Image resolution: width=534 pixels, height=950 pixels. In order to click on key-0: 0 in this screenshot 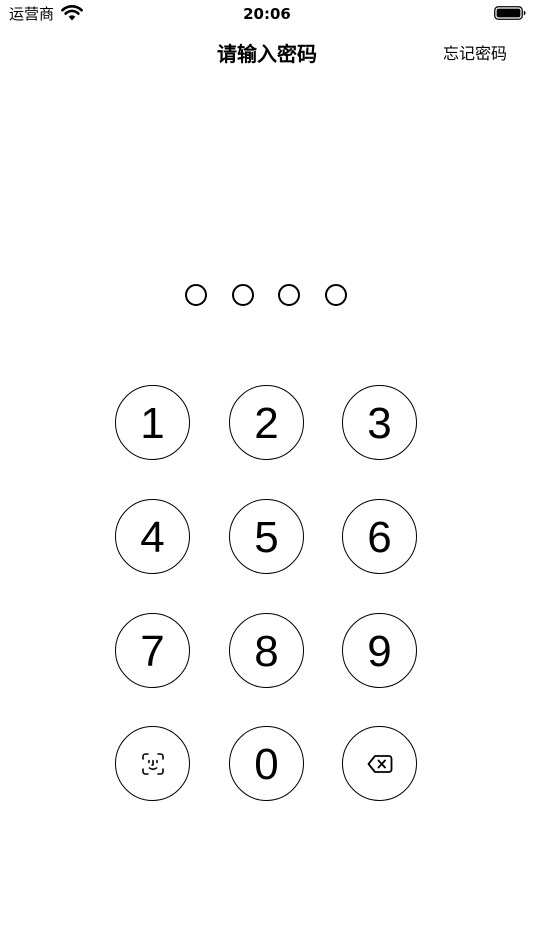, I will do `click(266, 763)`.